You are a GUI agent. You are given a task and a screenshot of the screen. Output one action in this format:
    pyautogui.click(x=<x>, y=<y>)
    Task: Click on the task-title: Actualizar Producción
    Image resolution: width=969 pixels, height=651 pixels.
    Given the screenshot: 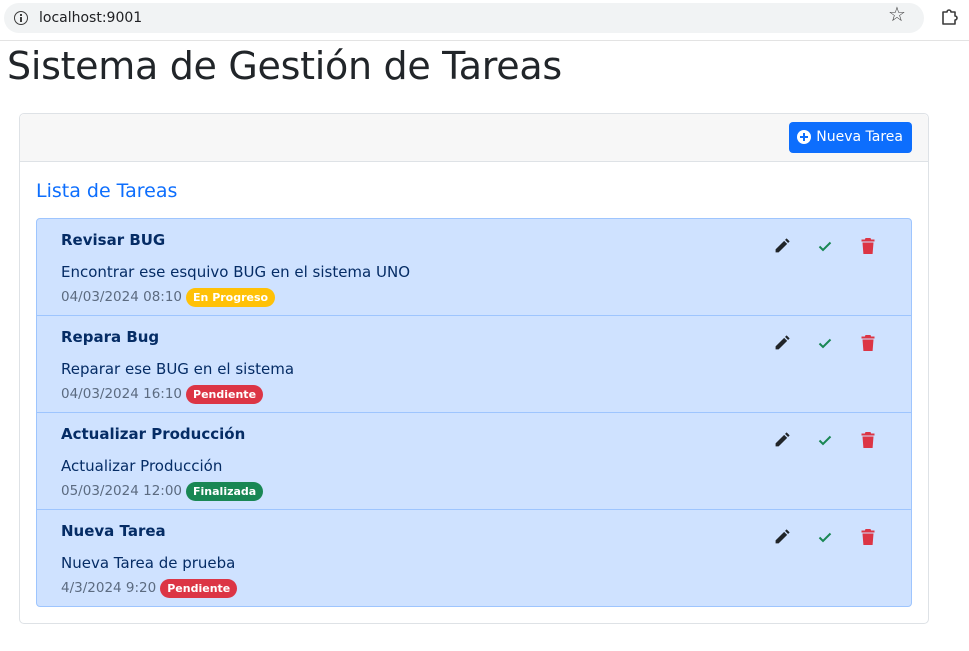 What is the action you would take?
    pyautogui.click(x=153, y=434)
    